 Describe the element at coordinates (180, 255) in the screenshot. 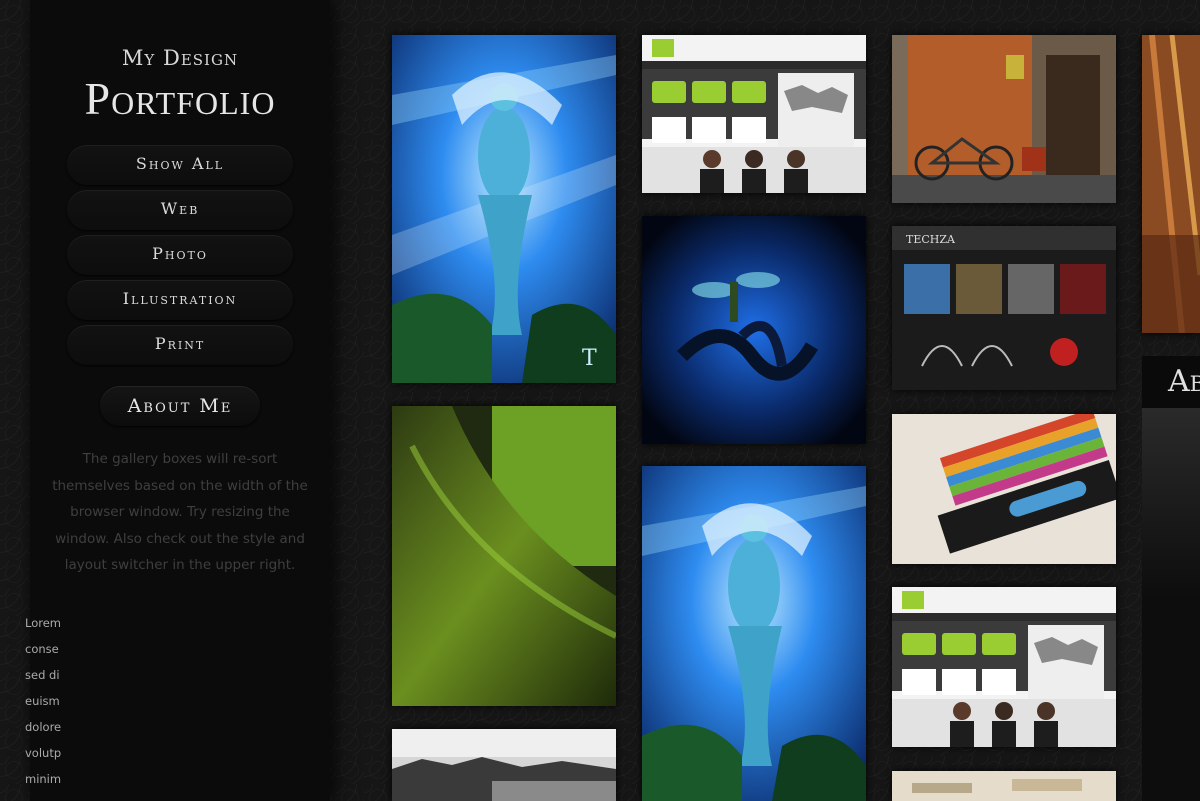

I see `filter-photo-button: Photo` at that location.